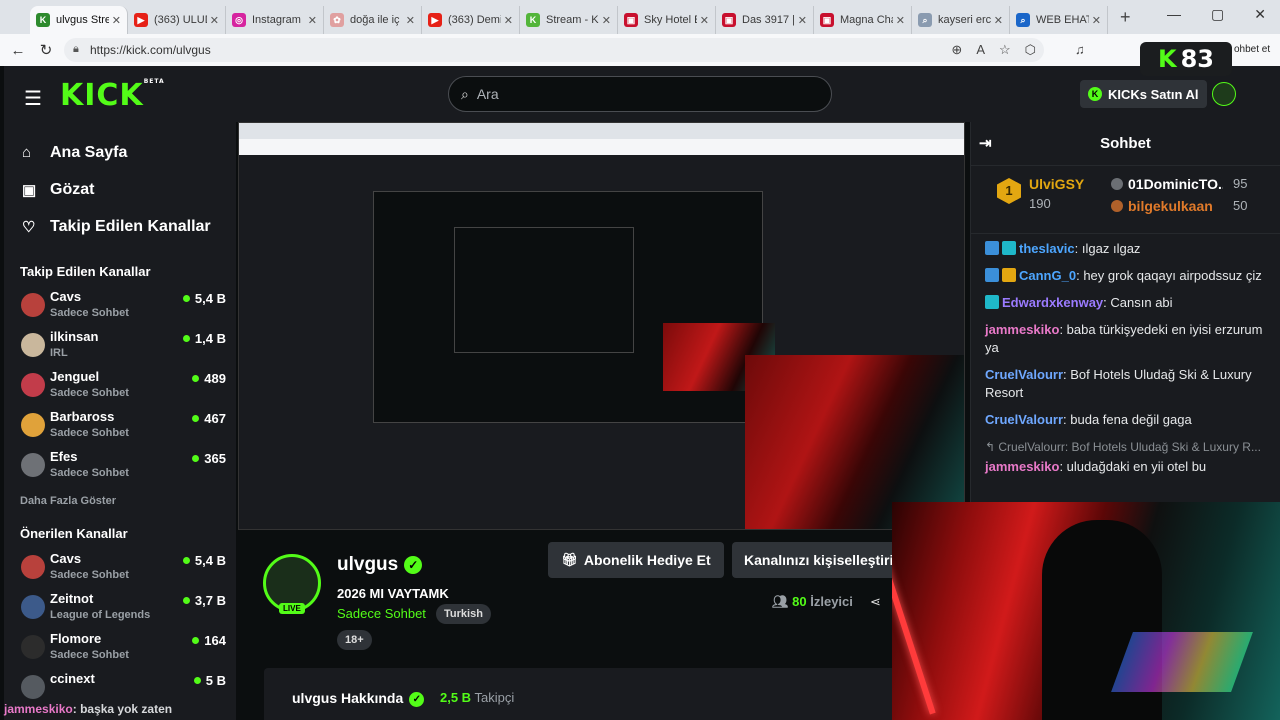 Image resolution: width=1280 pixels, height=720 pixels. What do you see at coordinates (33, 98) in the screenshot?
I see `menu-icon: ☰` at bounding box center [33, 98].